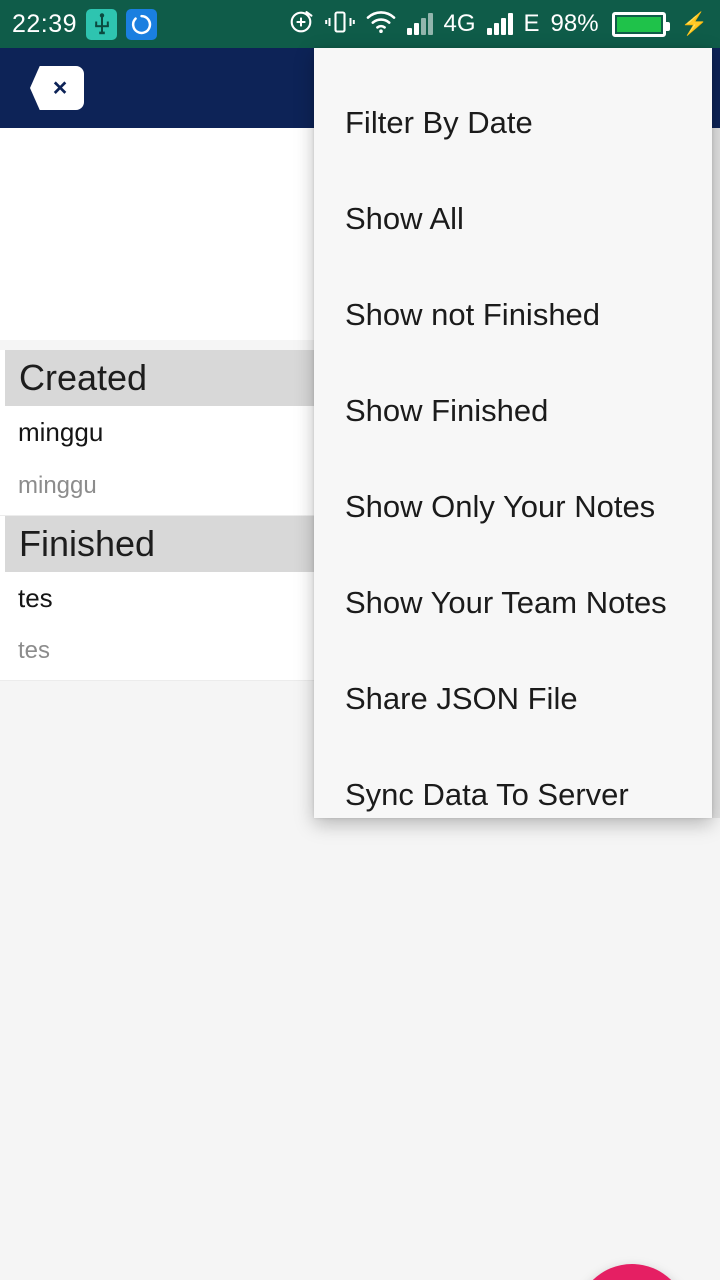  What do you see at coordinates (640, 24) in the screenshot?
I see `battery-icon` at bounding box center [640, 24].